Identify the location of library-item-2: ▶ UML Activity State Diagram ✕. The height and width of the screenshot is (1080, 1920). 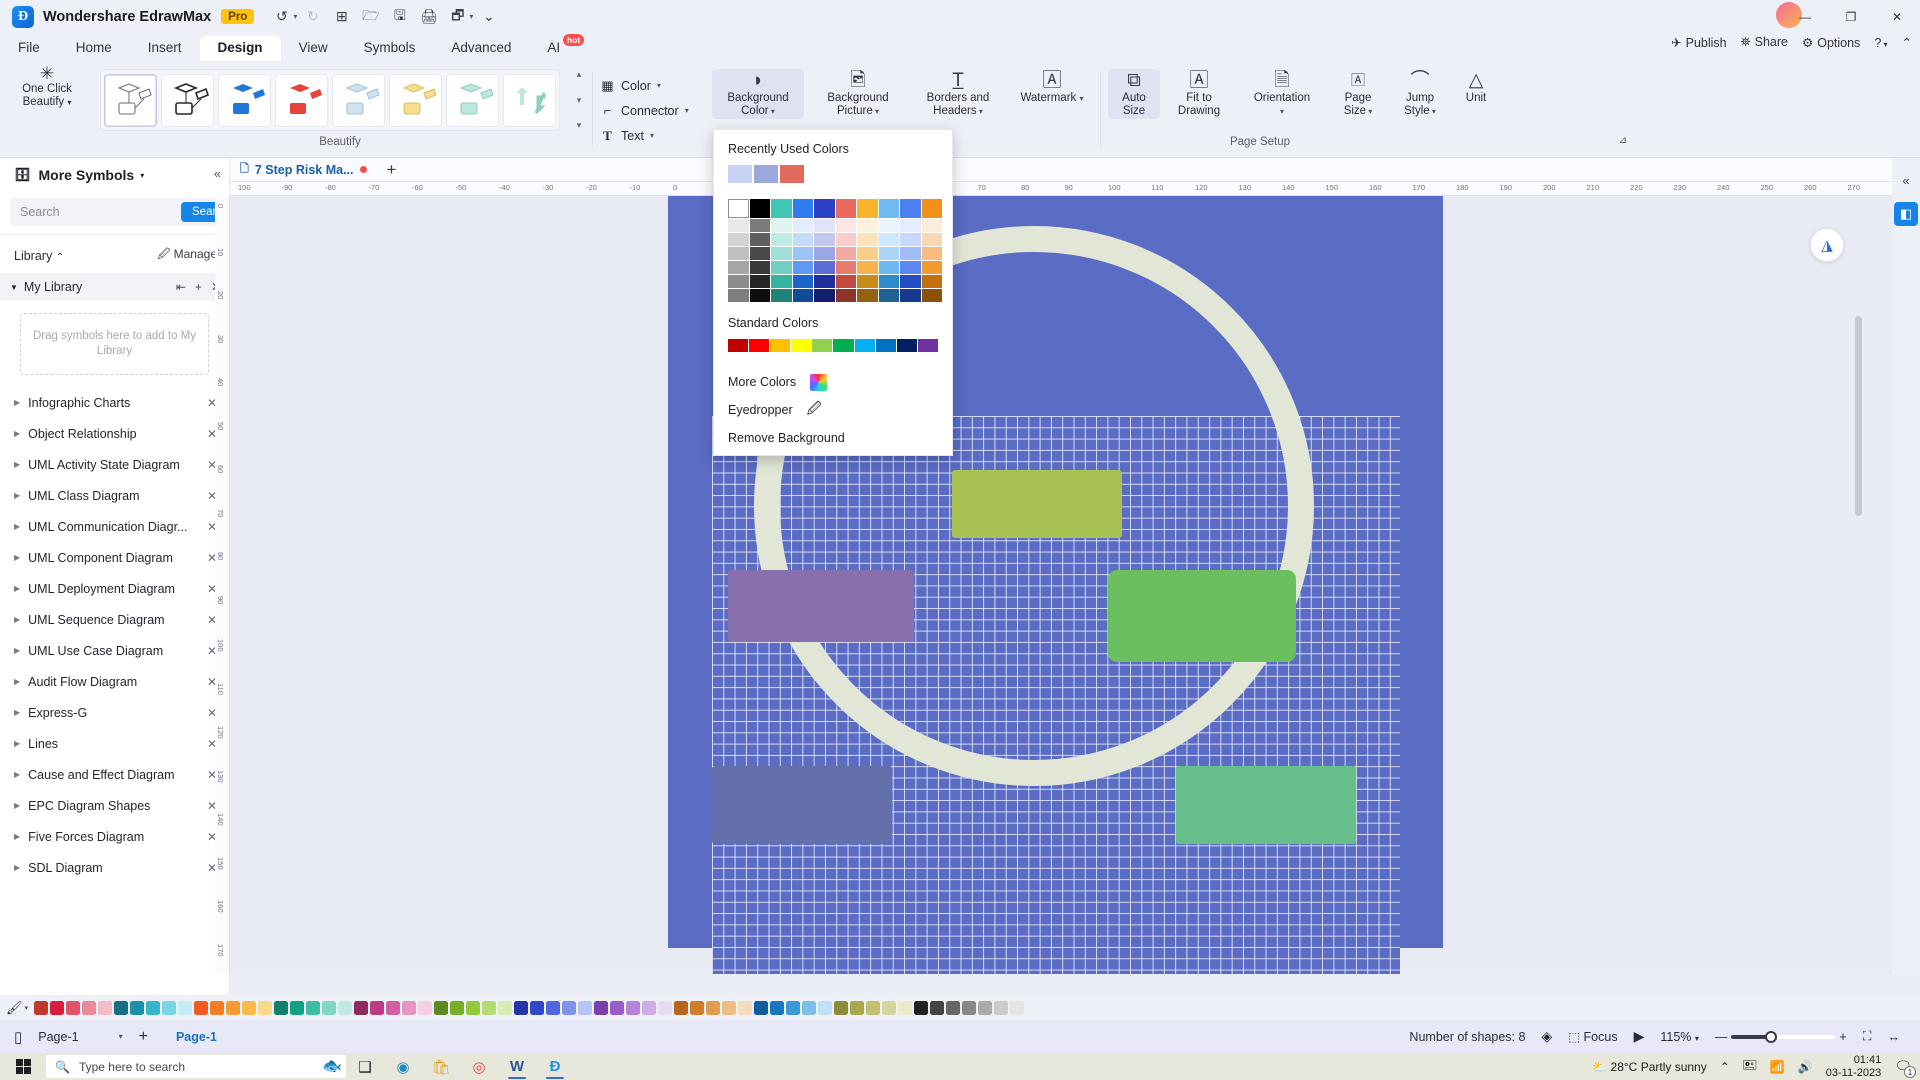
(114, 464).